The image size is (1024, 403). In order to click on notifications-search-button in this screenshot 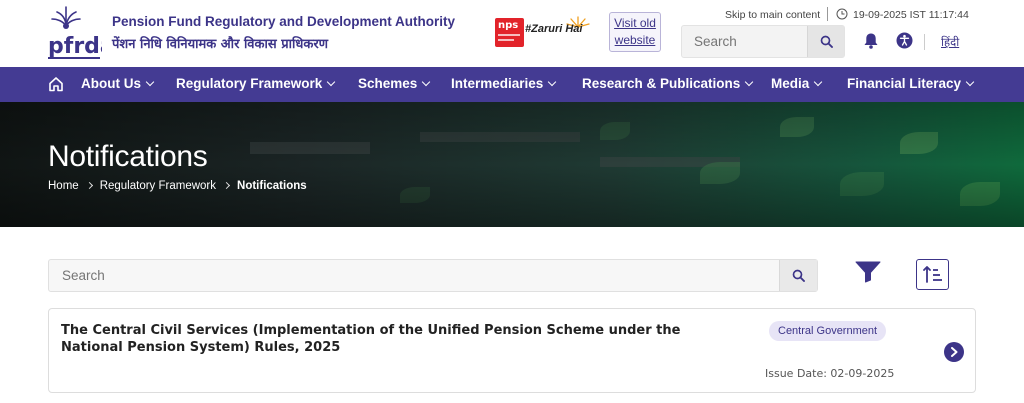, I will do `click(798, 275)`.